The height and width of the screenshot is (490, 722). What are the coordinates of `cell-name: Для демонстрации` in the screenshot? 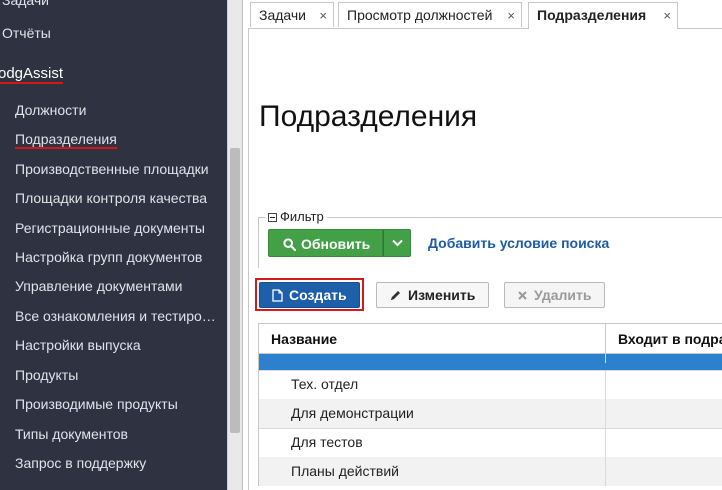 It's located at (432, 413).